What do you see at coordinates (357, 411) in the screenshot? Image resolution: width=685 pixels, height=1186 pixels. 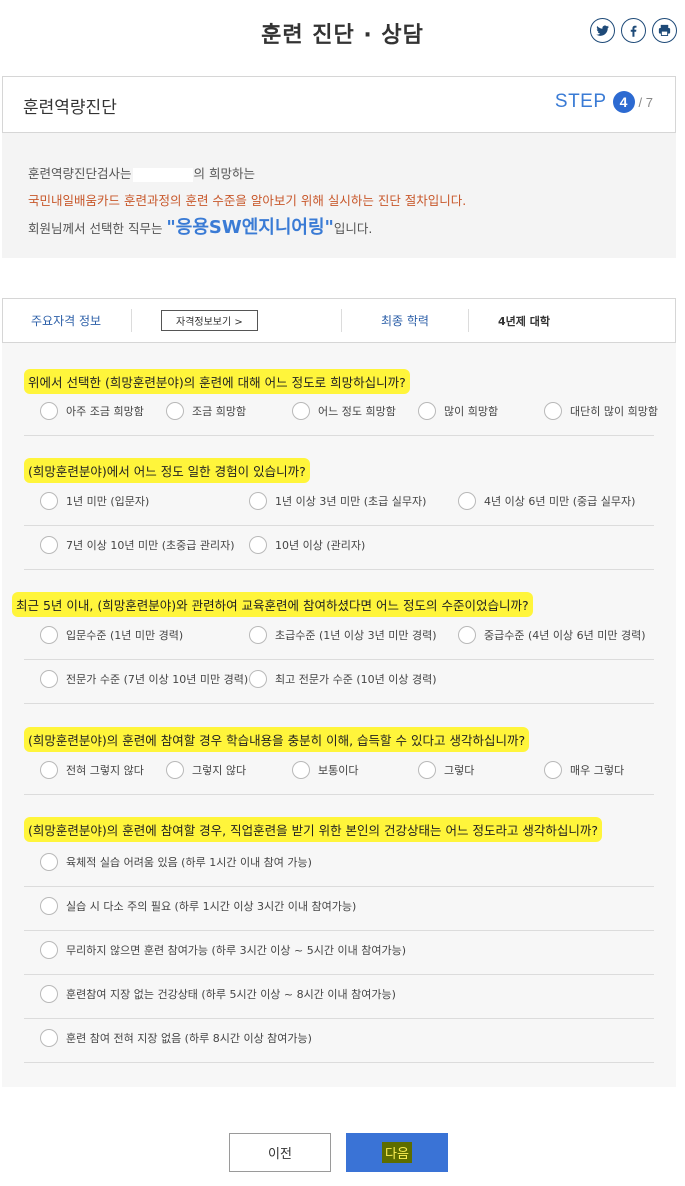 I see `option-label: 어느 정도 희망함` at bounding box center [357, 411].